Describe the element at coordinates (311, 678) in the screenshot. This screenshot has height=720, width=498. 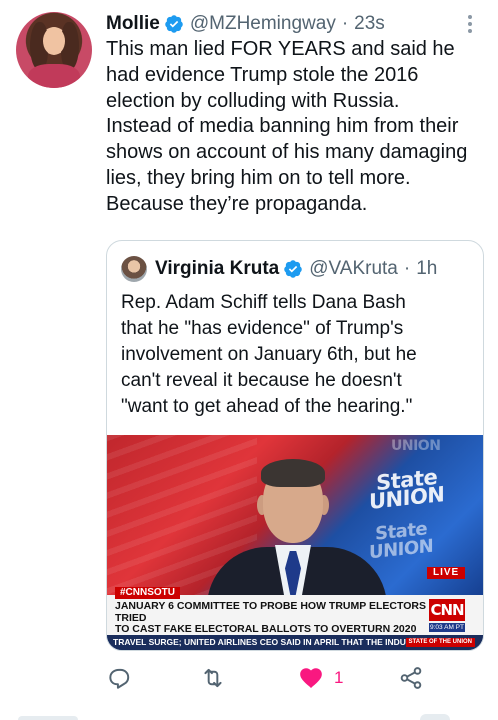
I see `heart-icon` at that location.